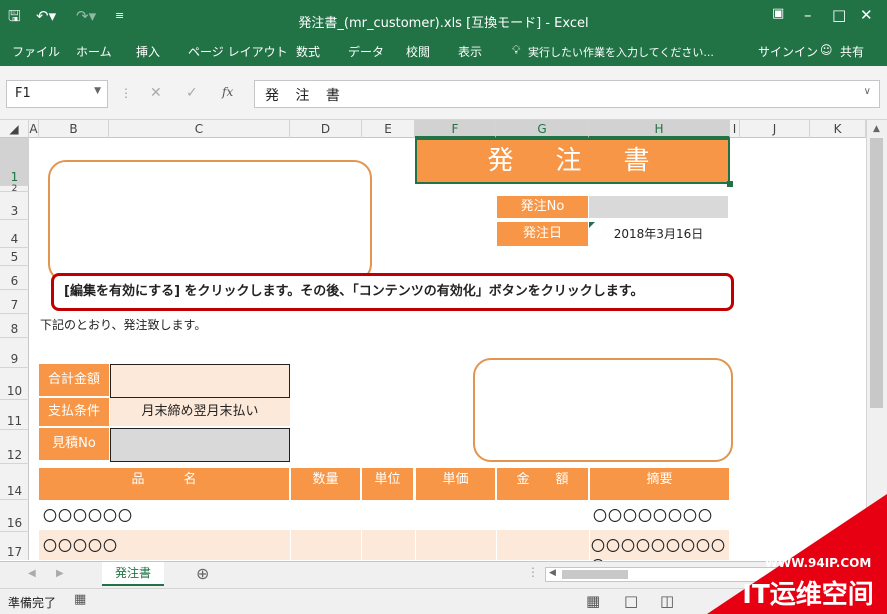  Describe the element at coordinates (659, 129) in the screenshot. I see `col-header-h: H` at that location.